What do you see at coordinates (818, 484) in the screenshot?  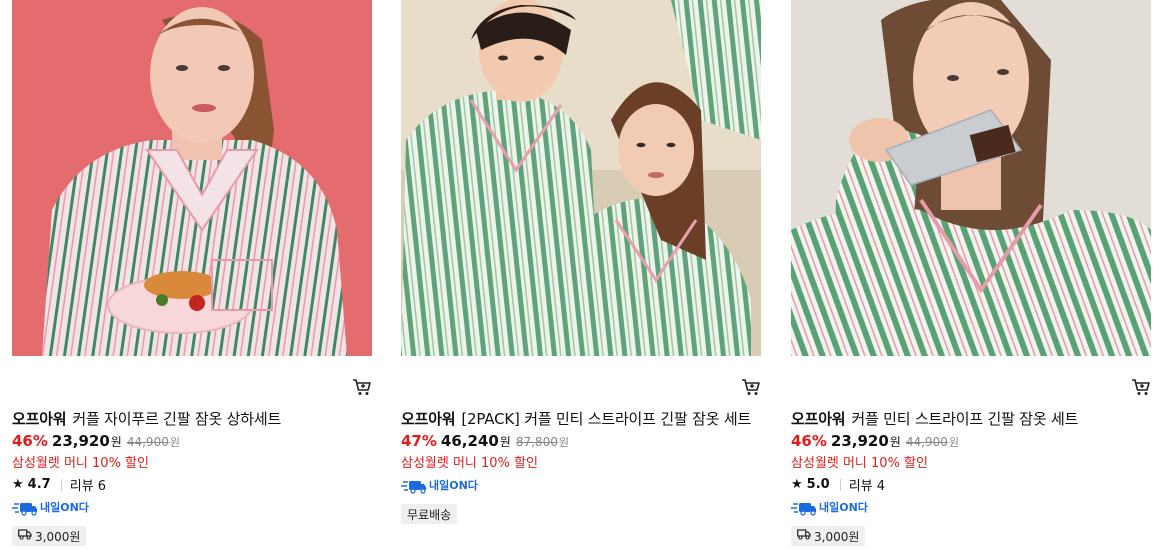 I see `rating-value: 5.0` at bounding box center [818, 484].